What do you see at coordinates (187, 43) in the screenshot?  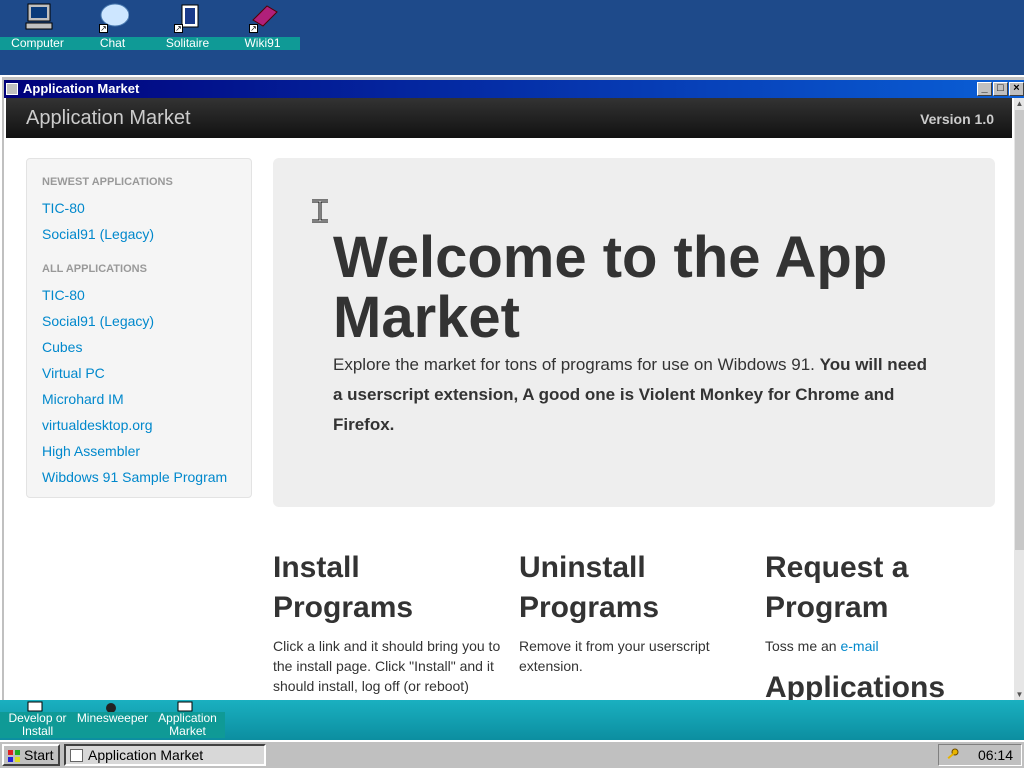 I see `desktop-icon-label: Solitaire` at bounding box center [187, 43].